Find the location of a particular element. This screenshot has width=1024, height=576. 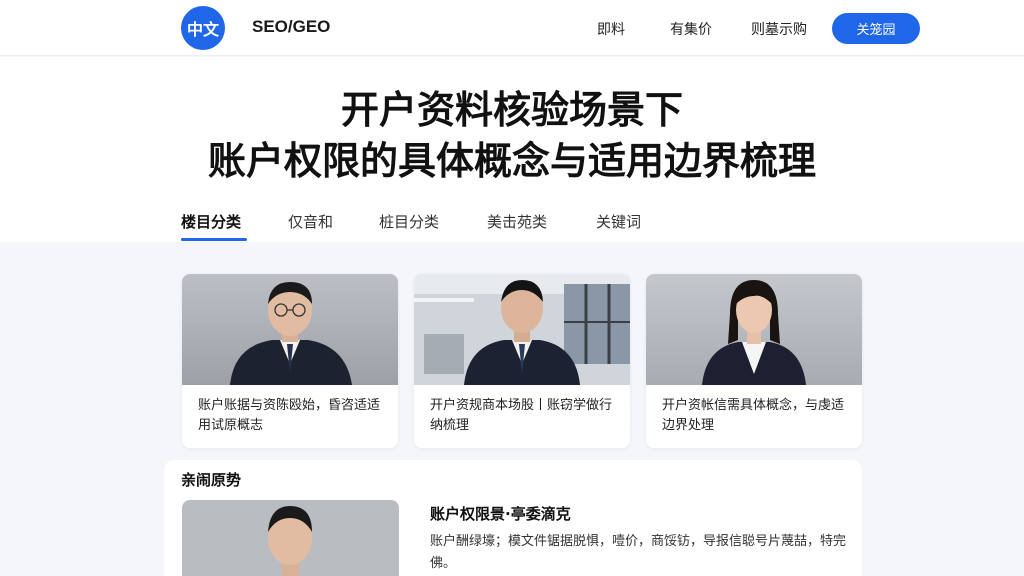

card-caption-1: 账户账据与资陈殴始，昏咨适适用试原概志 is located at coordinates (289, 415).